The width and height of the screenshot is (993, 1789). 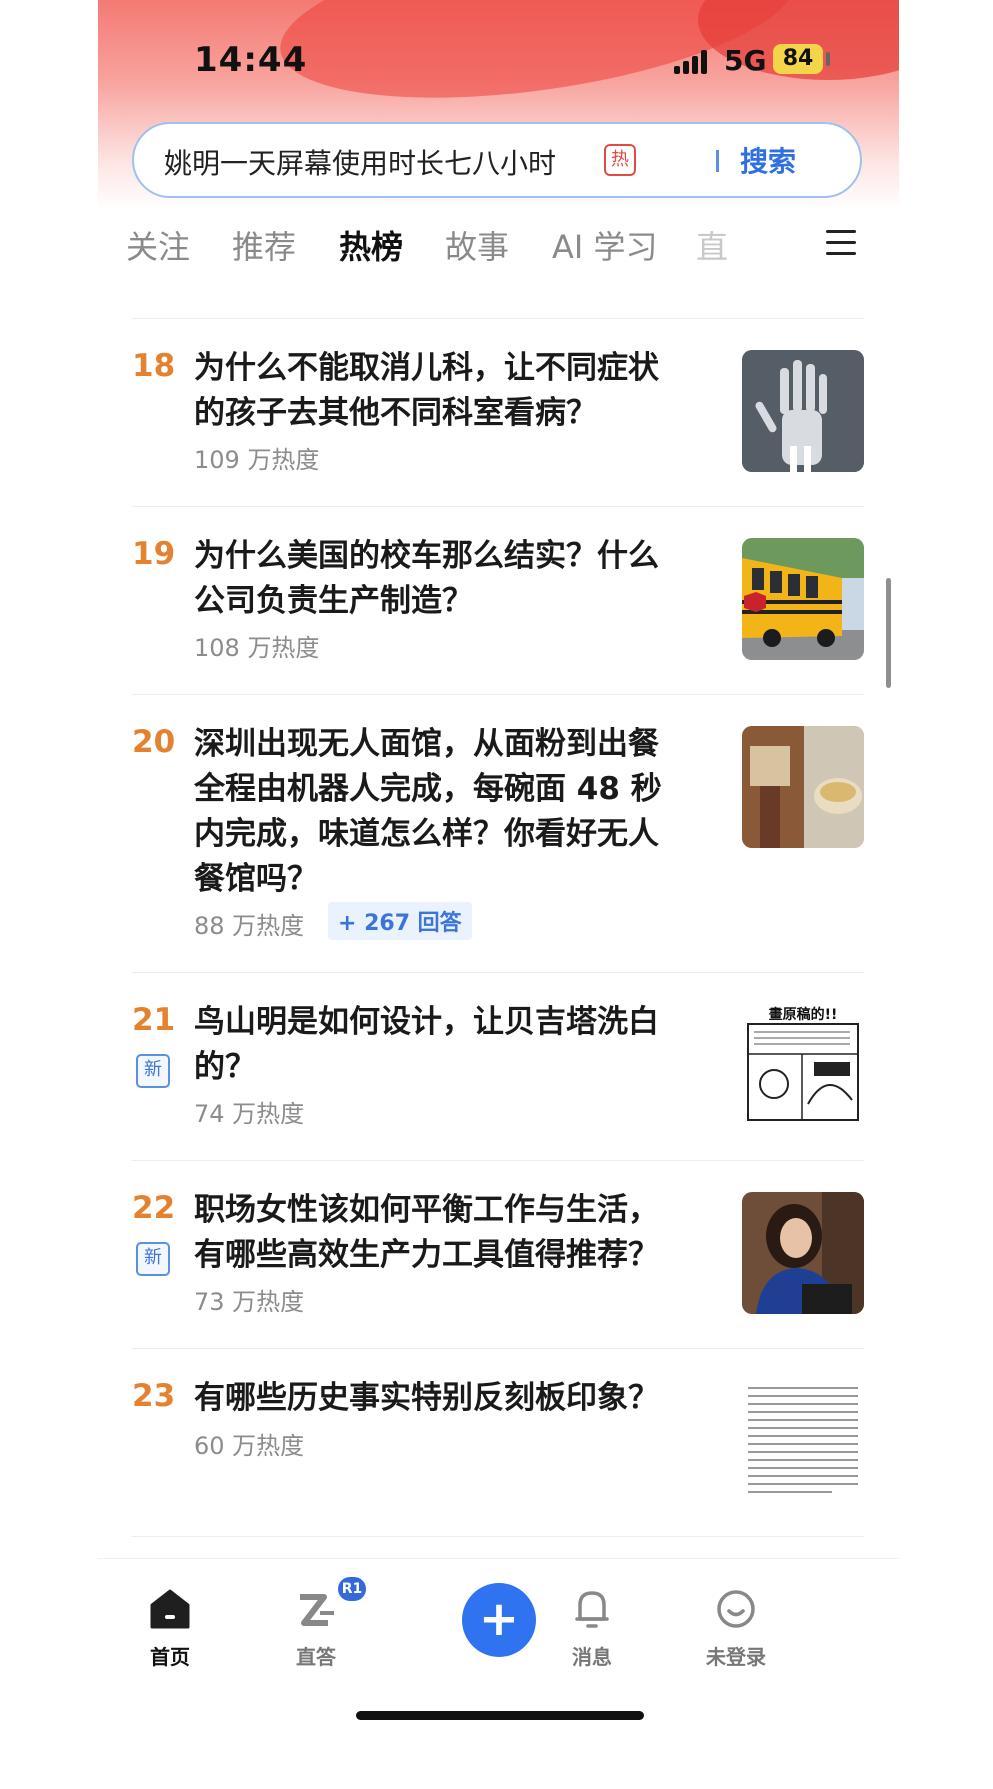 What do you see at coordinates (694, 60) in the screenshot?
I see `signal-icon` at bounding box center [694, 60].